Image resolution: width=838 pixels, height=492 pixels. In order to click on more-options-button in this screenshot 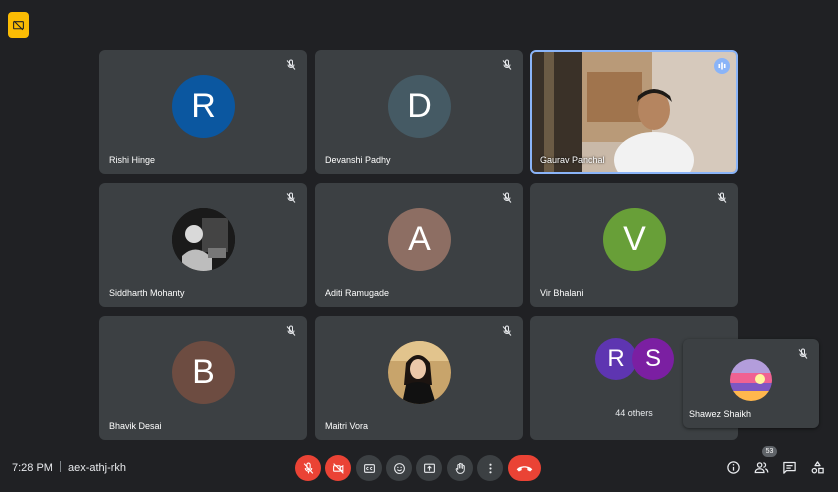, I will do `click(490, 468)`.